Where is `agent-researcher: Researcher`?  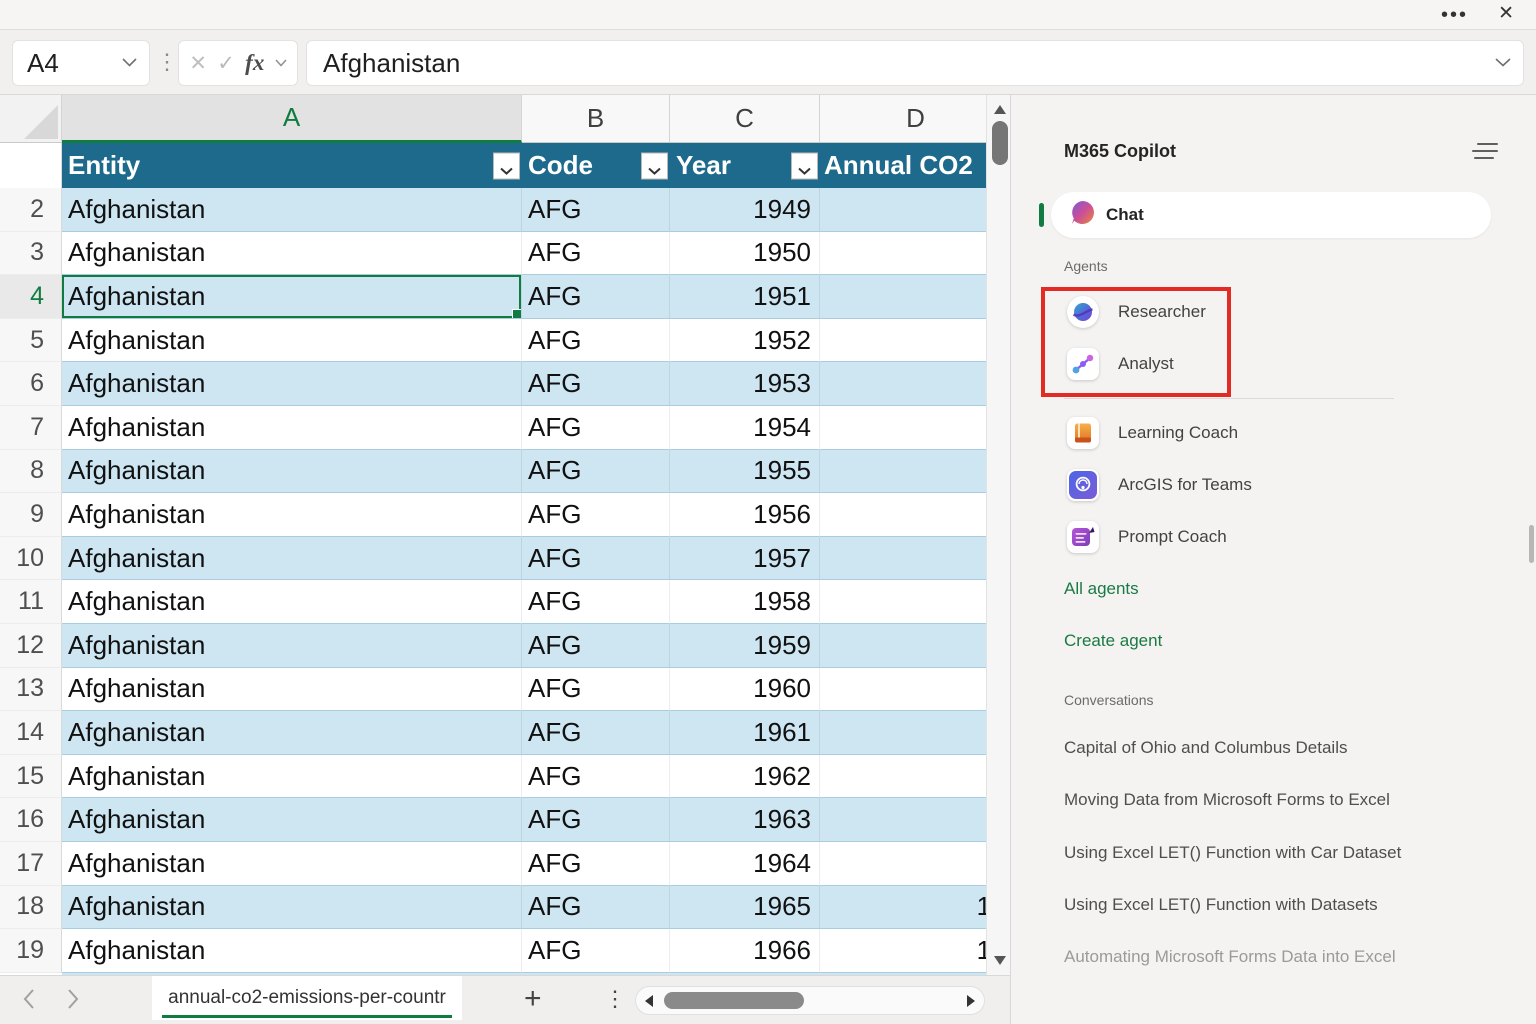
agent-researcher: Researcher is located at coordinates (1136, 312).